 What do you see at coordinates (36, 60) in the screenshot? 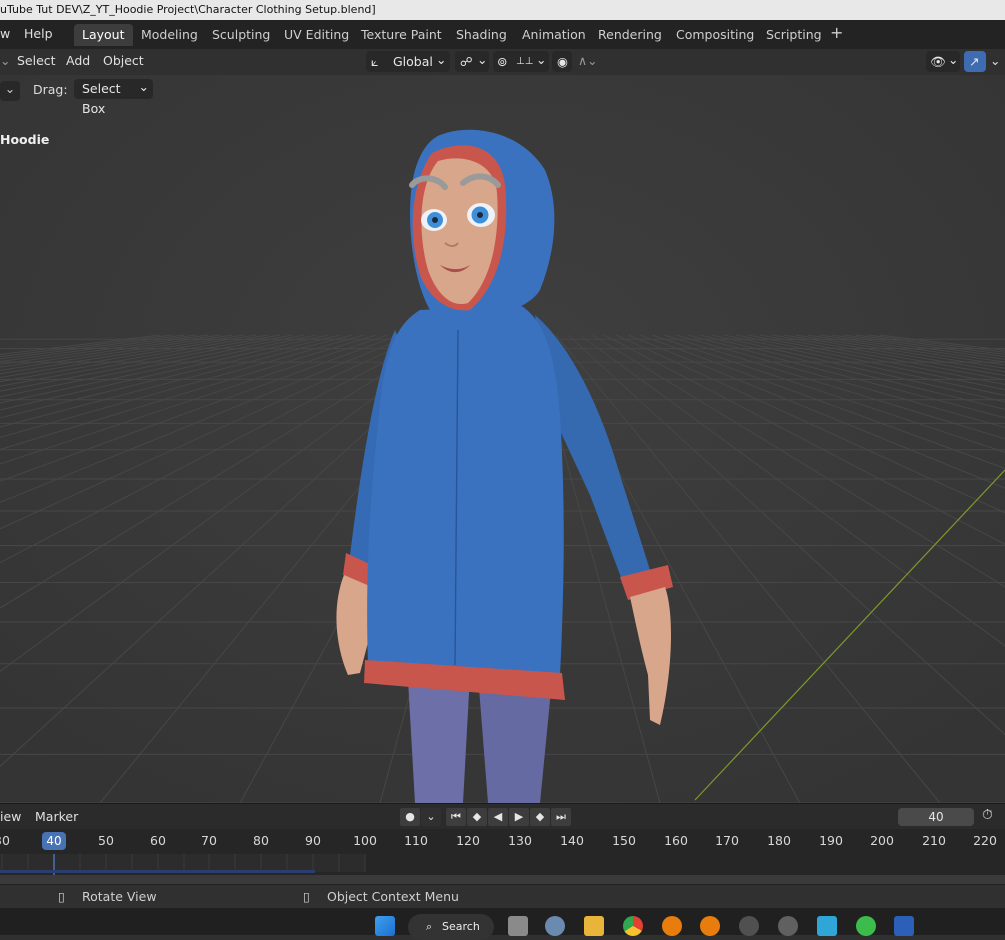
I see `menu-select: Select` at bounding box center [36, 60].